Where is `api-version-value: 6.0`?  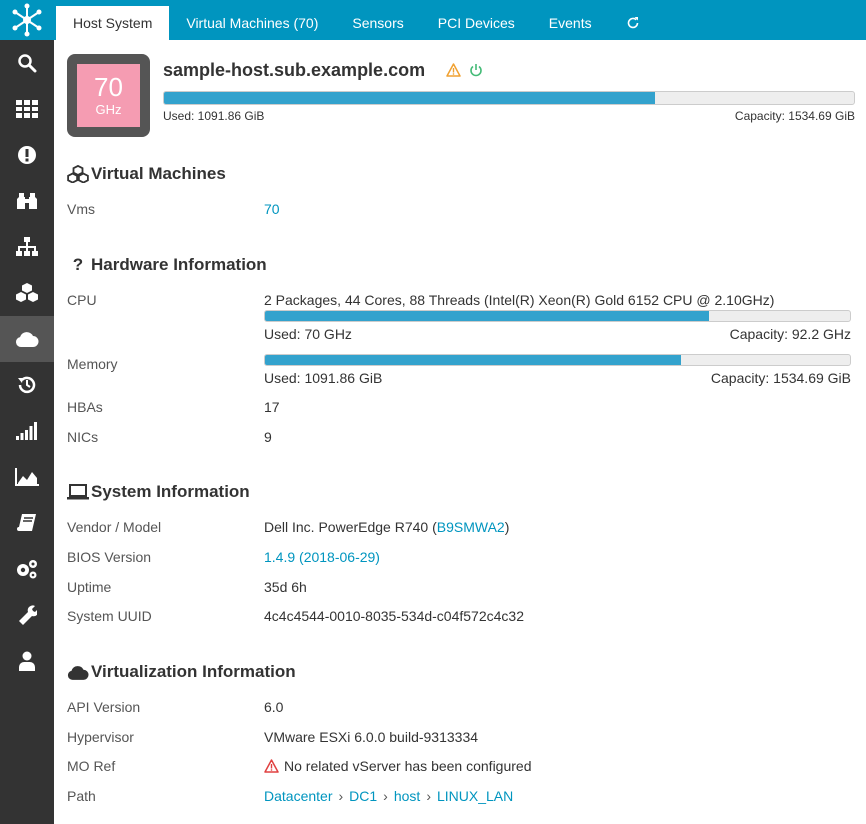 api-version-value: 6.0 is located at coordinates (274, 707).